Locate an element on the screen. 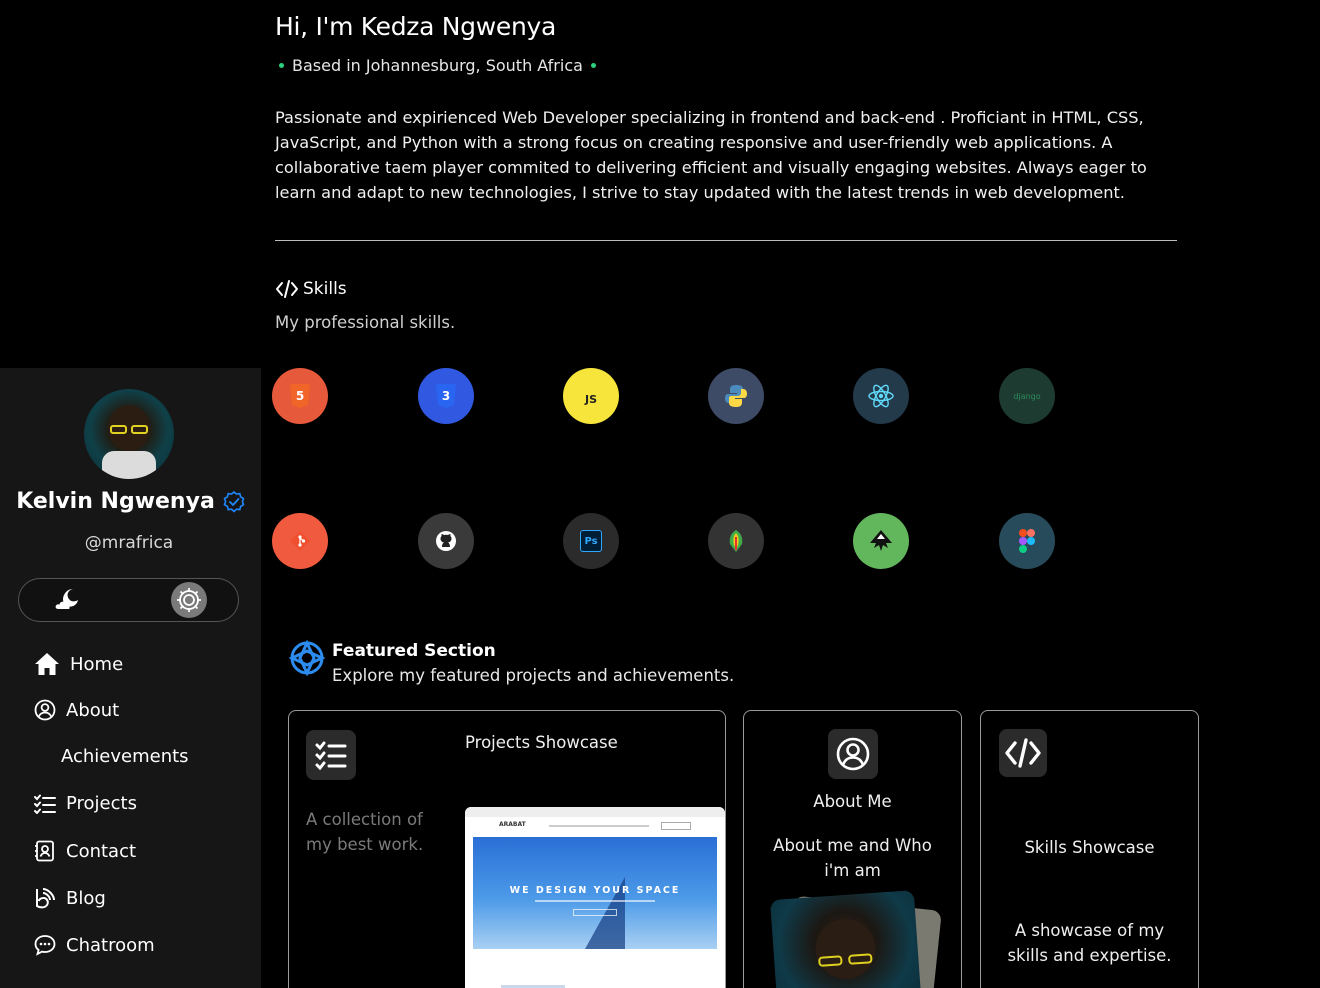 The height and width of the screenshot is (988, 1320). blog-icon is located at coordinates (45, 898).